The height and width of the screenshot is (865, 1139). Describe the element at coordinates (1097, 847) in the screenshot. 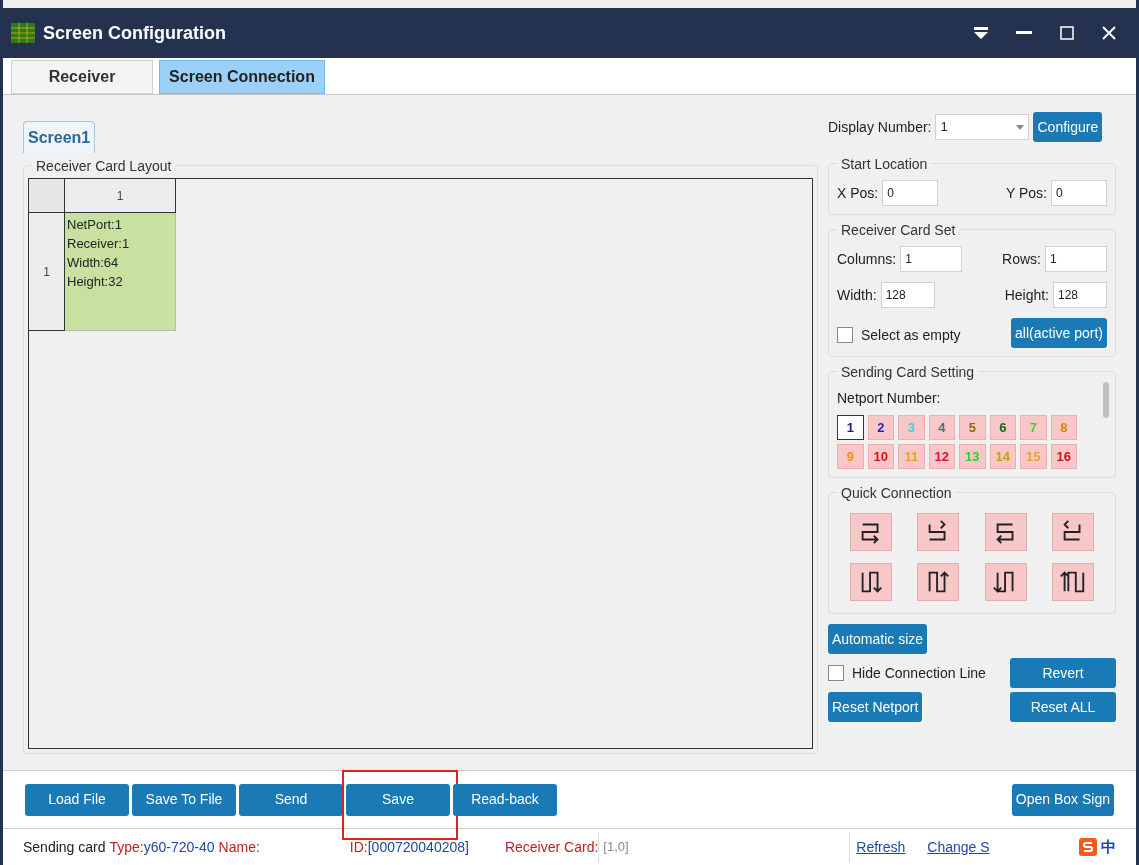

I see `ime-toolbar: 中` at that location.